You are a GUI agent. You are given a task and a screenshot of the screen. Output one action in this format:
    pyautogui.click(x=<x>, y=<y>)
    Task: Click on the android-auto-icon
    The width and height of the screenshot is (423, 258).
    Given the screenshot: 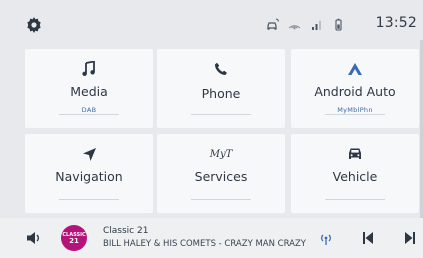 What is the action you would take?
    pyautogui.click(x=355, y=69)
    